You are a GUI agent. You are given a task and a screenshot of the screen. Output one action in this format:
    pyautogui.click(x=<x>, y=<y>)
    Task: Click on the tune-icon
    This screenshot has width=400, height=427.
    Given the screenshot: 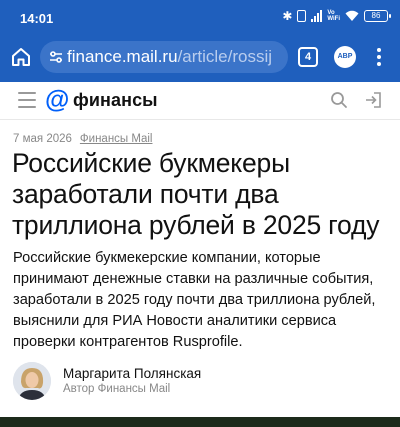 What is the action you would take?
    pyautogui.click(x=56, y=57)
    